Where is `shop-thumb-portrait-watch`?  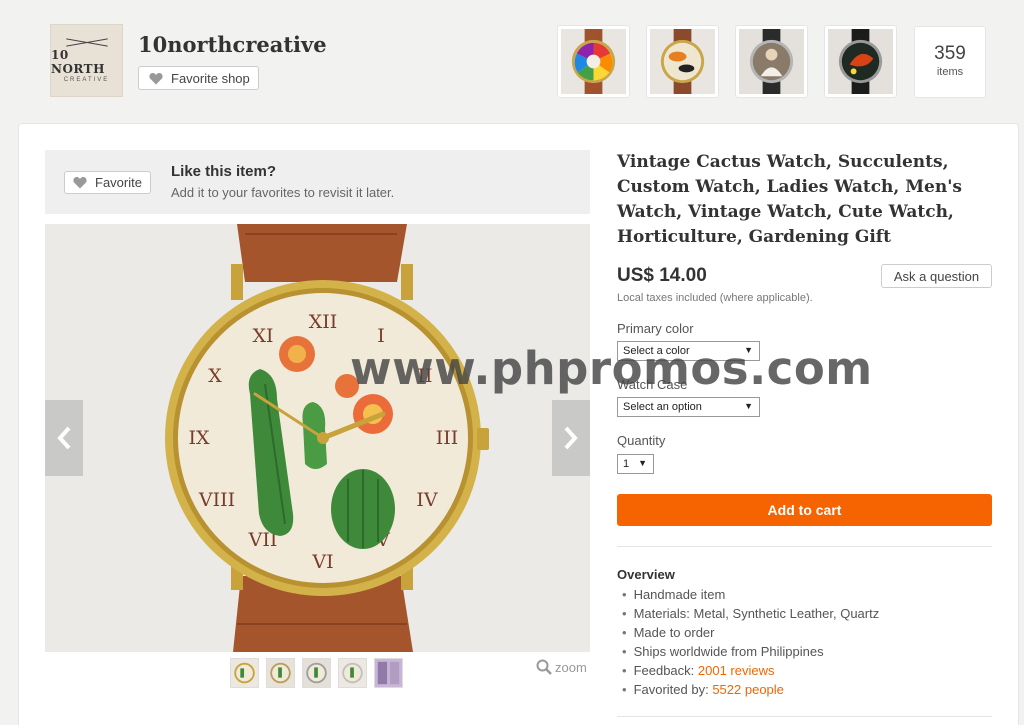
shop-thumb-portrait-watch is located at coordinates (771, 61).